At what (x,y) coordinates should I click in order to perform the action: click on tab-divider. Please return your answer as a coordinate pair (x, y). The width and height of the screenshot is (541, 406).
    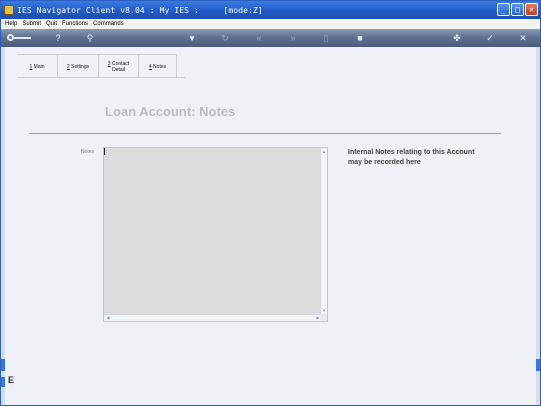
    Looking at the image, I should click on (101, 77).